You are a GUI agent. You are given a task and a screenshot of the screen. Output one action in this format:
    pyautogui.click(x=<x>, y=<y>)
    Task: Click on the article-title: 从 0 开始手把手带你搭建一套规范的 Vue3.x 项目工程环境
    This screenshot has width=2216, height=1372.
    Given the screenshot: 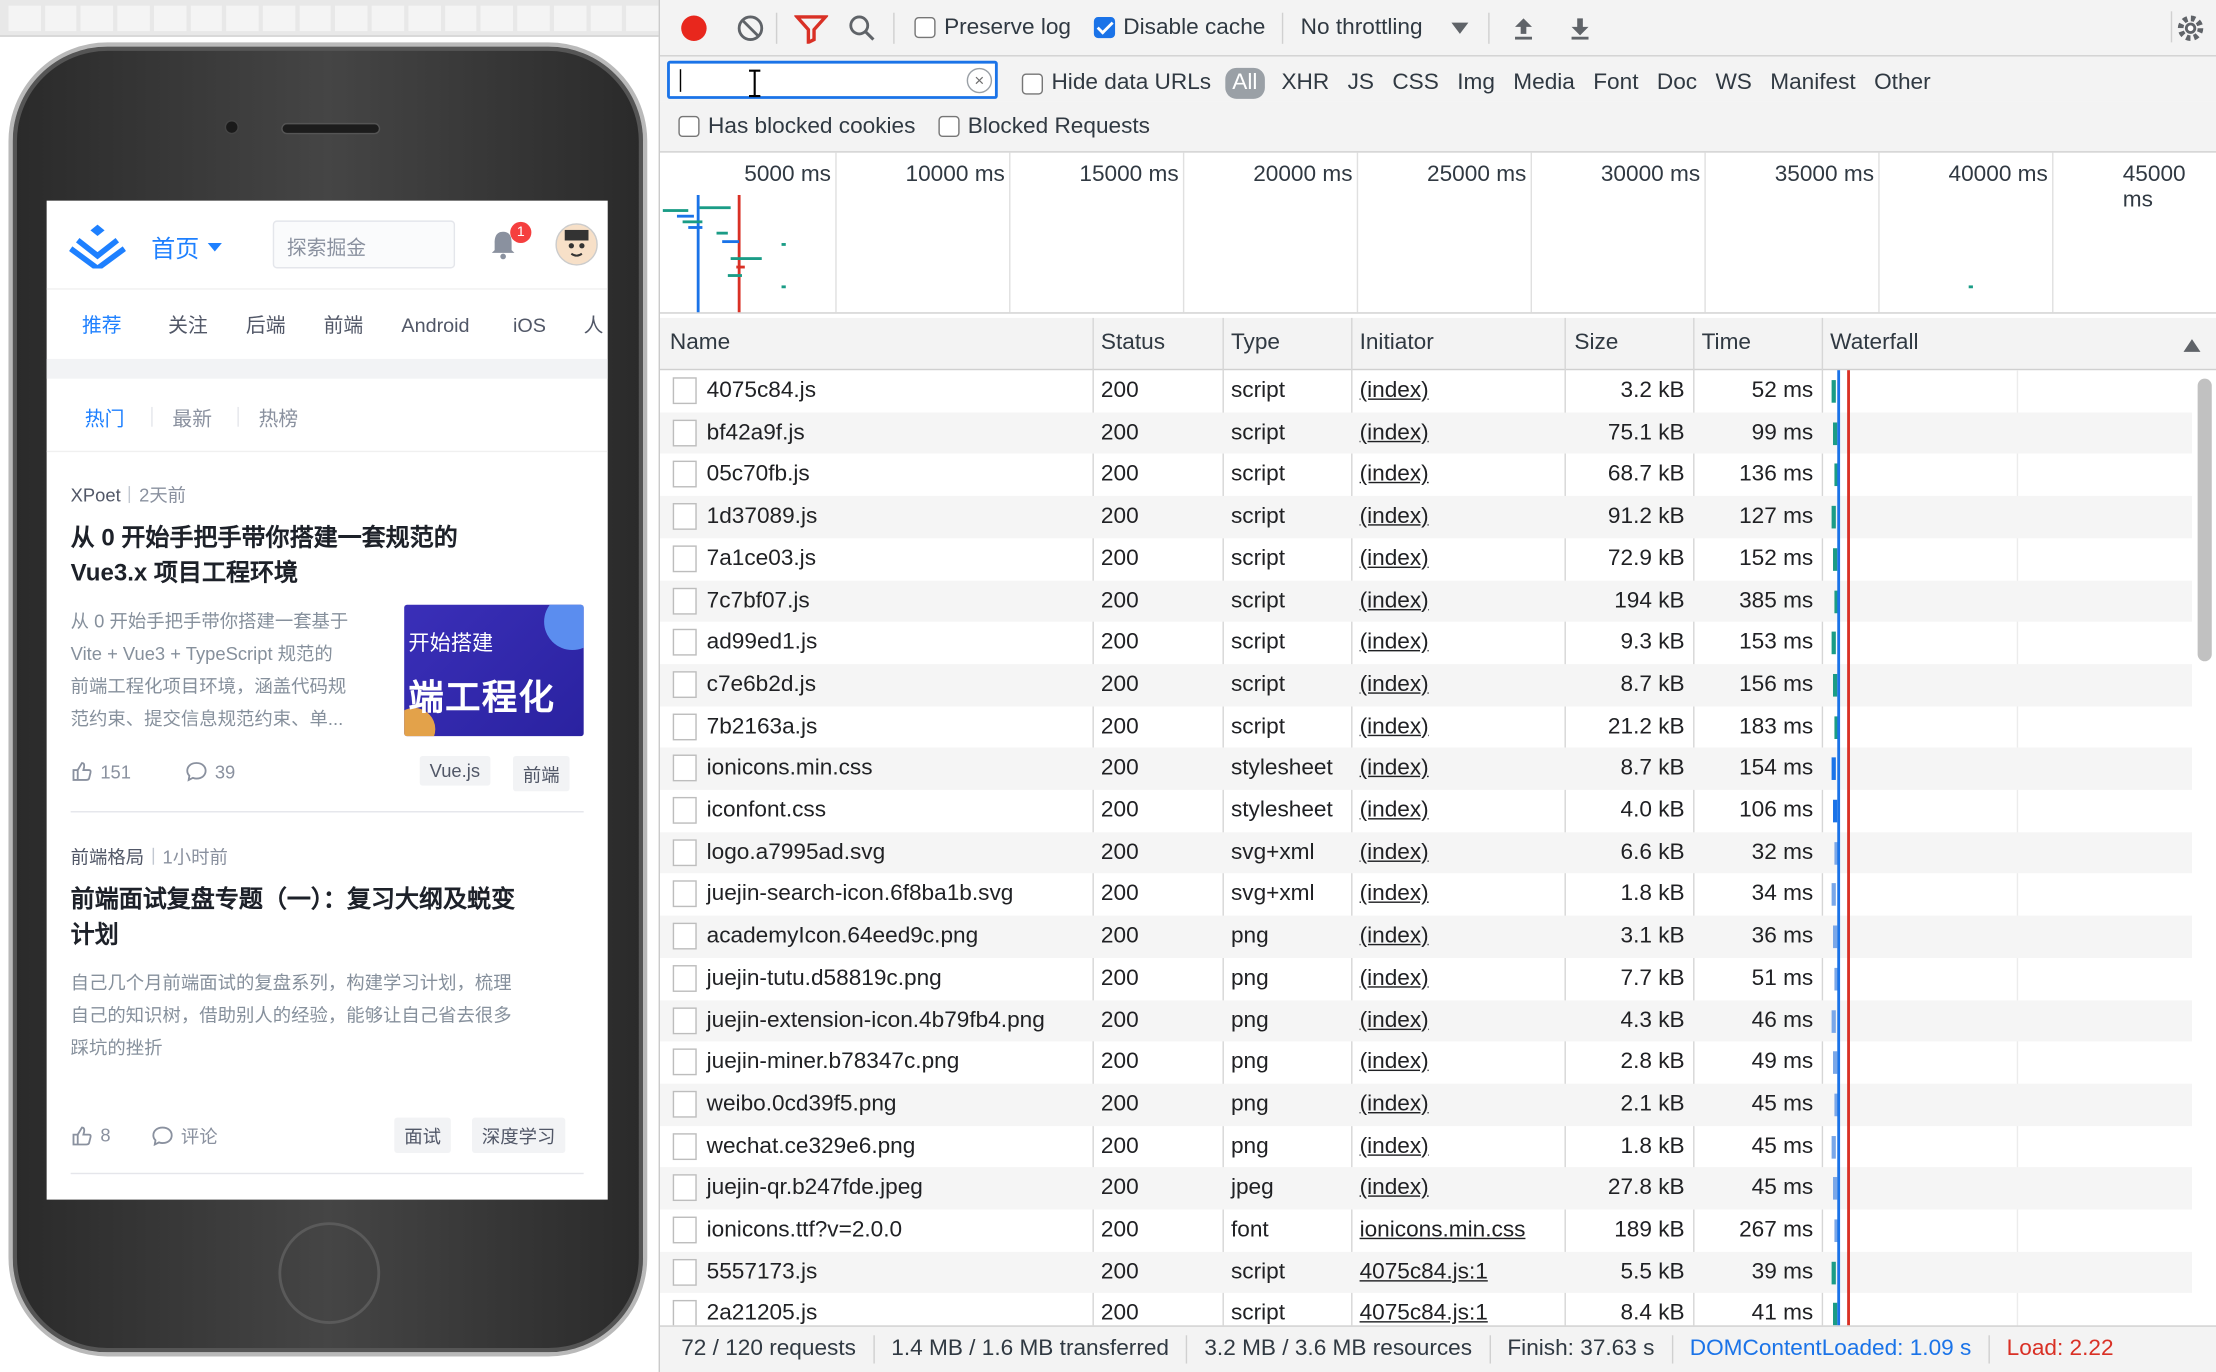 What is the action you would take?
    pyautogui.click(x=264, y=555)
    